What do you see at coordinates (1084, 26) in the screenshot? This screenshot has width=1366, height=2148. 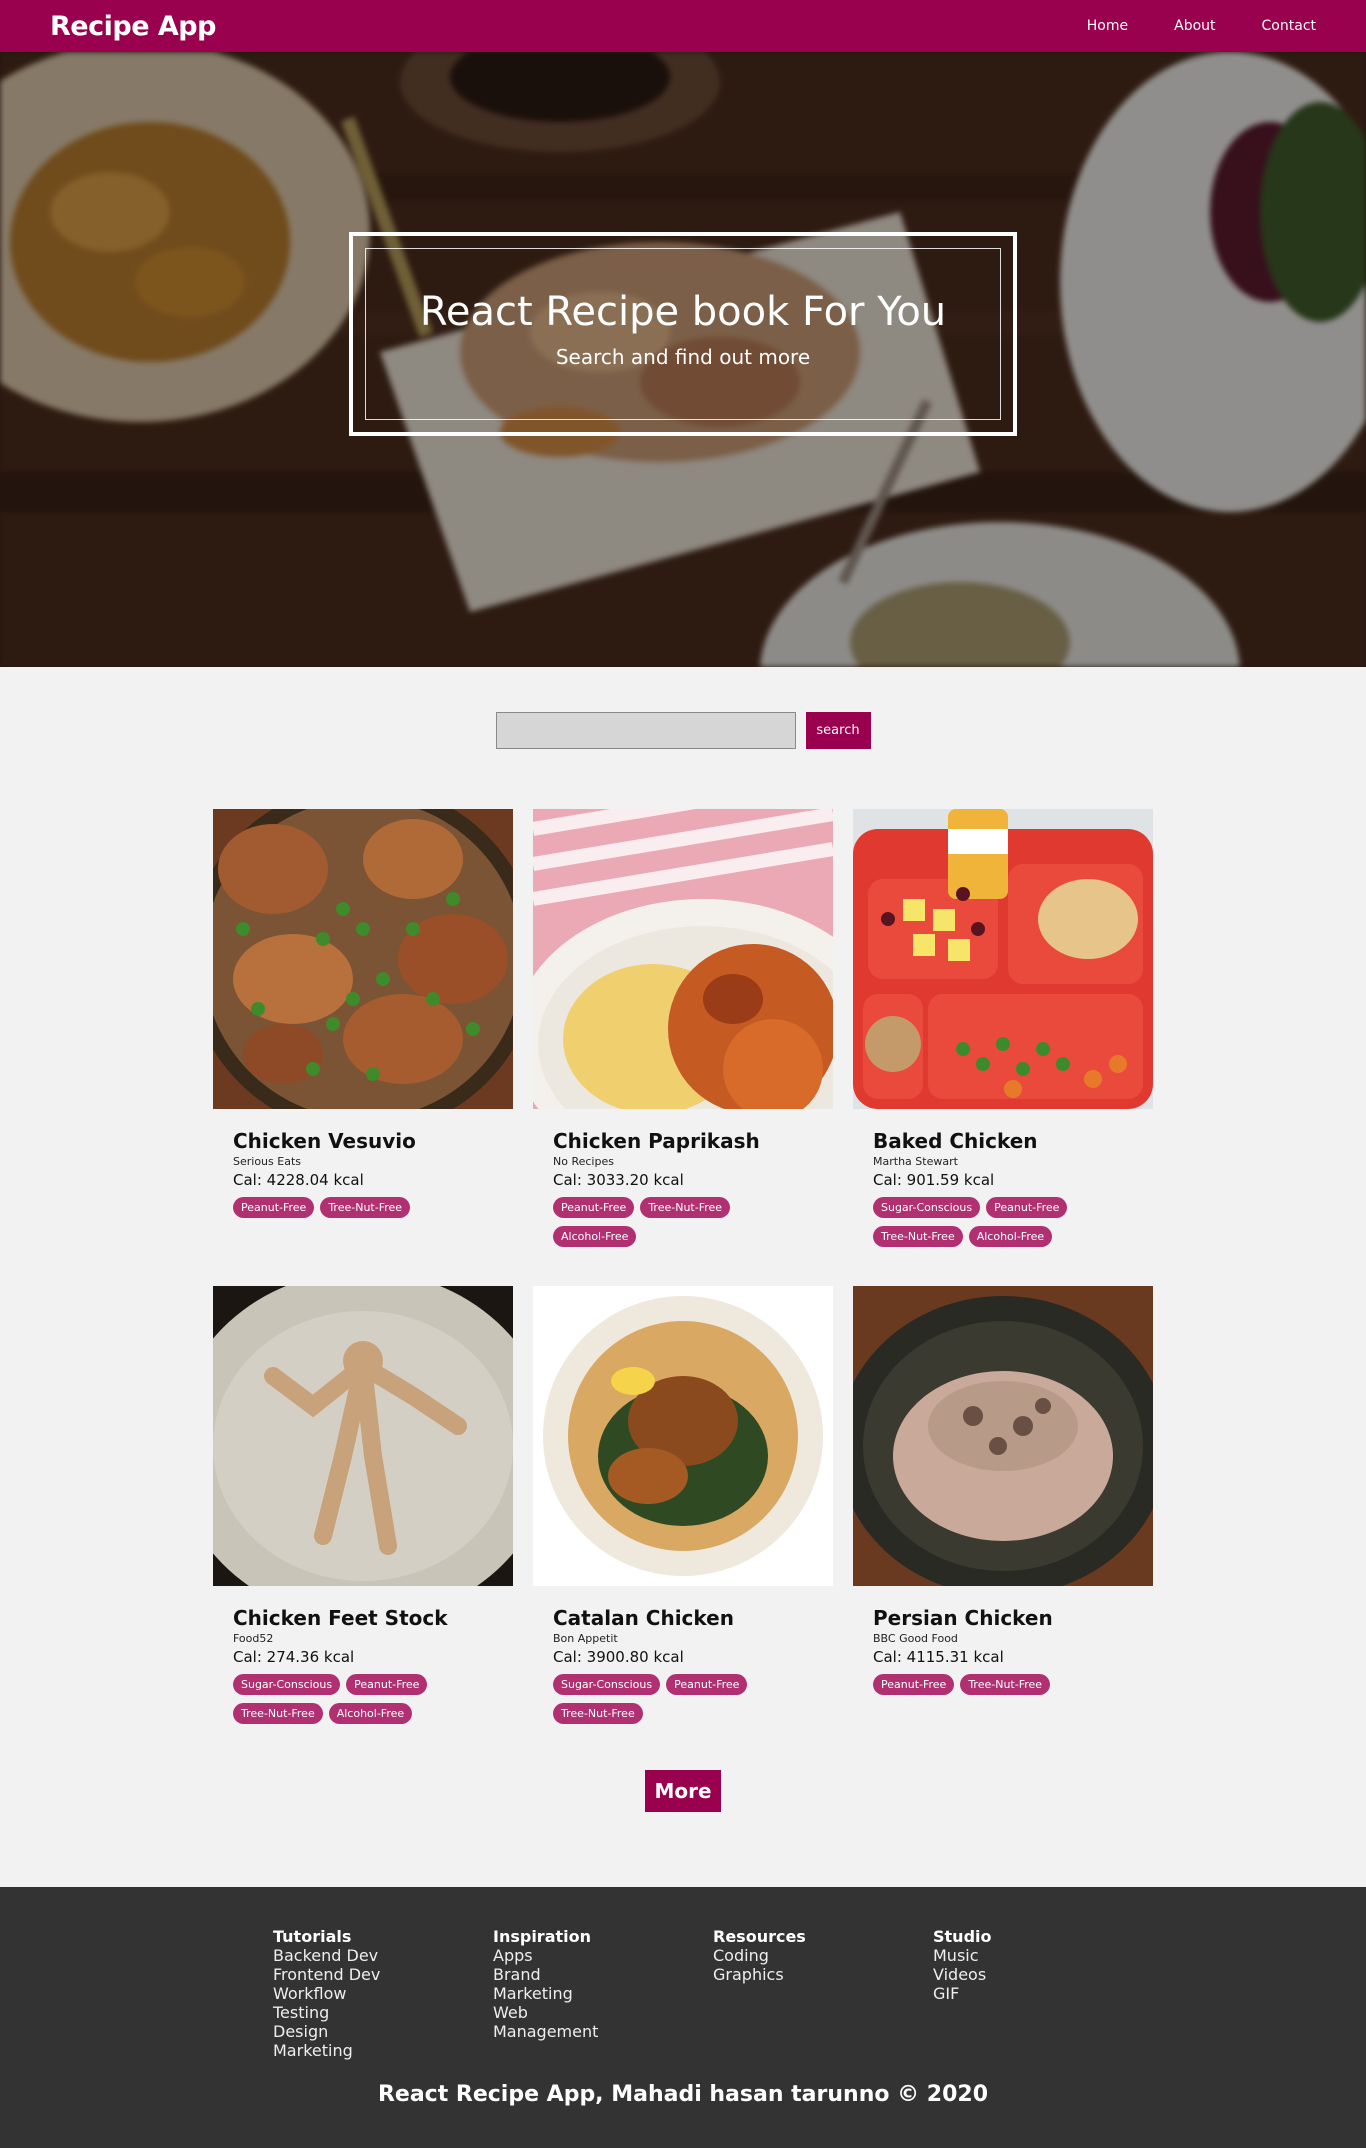 I see `nav-link-home: Home` at bounding box center [1084, 26].